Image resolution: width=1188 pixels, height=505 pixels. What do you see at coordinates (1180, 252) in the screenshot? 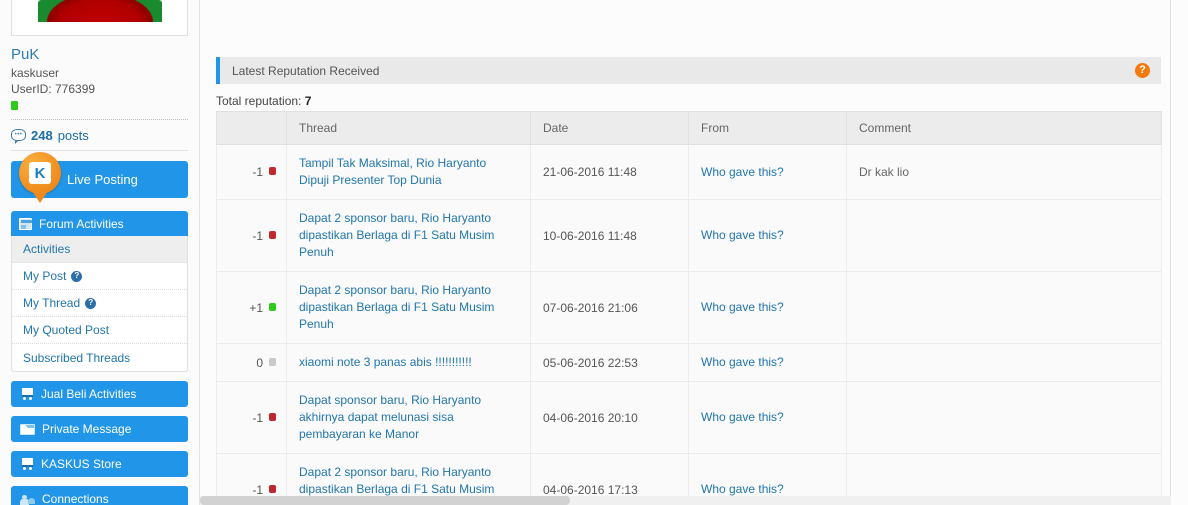
I see `right-margin` at bounding box center [1180, 252].